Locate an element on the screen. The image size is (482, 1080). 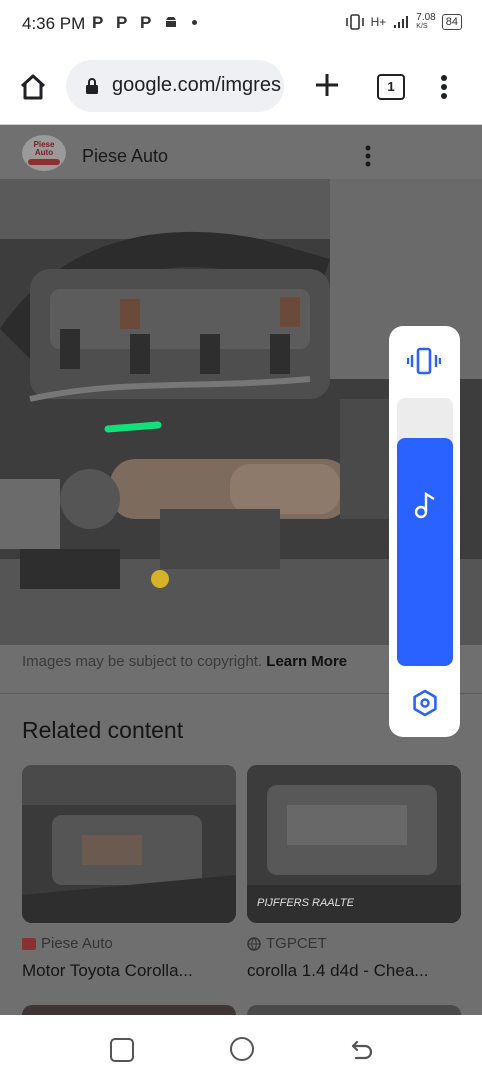
volume-panel is located at coordinates (424, 531).